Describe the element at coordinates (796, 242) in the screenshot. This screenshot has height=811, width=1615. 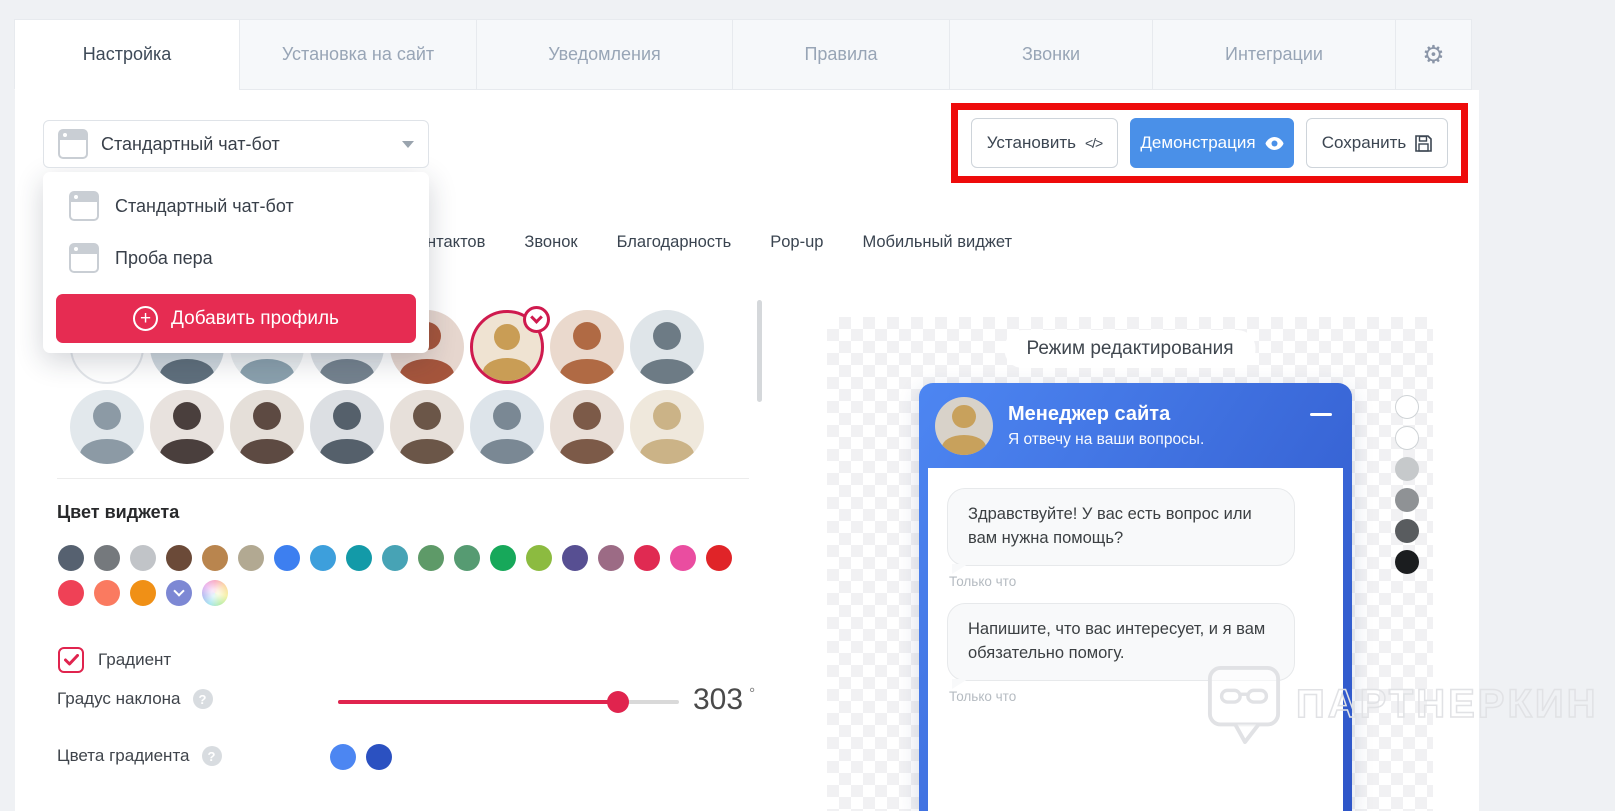
I see `subtab-4: Pop-up` at that location.